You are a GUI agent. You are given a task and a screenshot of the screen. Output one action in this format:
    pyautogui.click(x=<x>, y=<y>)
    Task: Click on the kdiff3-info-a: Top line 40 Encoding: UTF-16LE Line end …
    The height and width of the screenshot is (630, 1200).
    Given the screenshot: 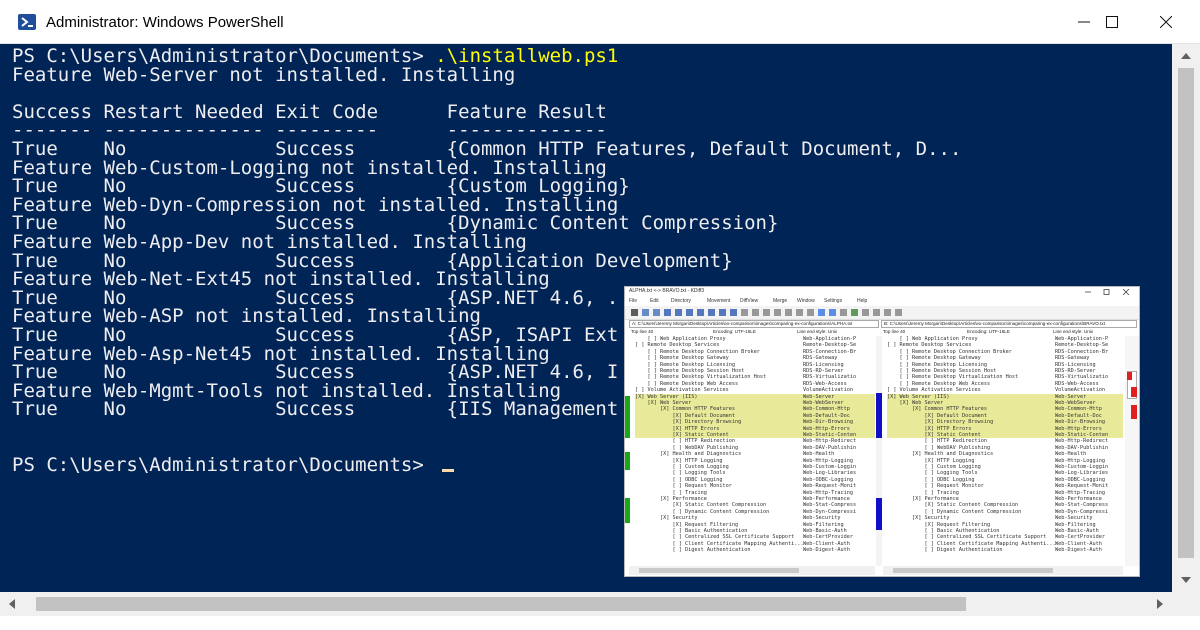 What is the action you would take?
    pyautogui.click(x=734, y=331)
    